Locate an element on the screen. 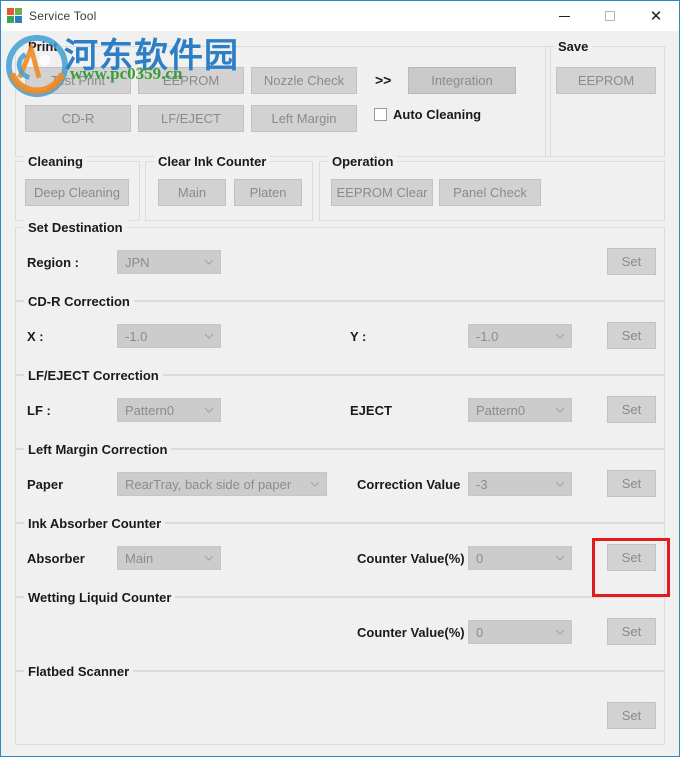 The width and height of the screenshot is (680, 757). save-group: Save EEPROM is located at coordinates (605, 98).